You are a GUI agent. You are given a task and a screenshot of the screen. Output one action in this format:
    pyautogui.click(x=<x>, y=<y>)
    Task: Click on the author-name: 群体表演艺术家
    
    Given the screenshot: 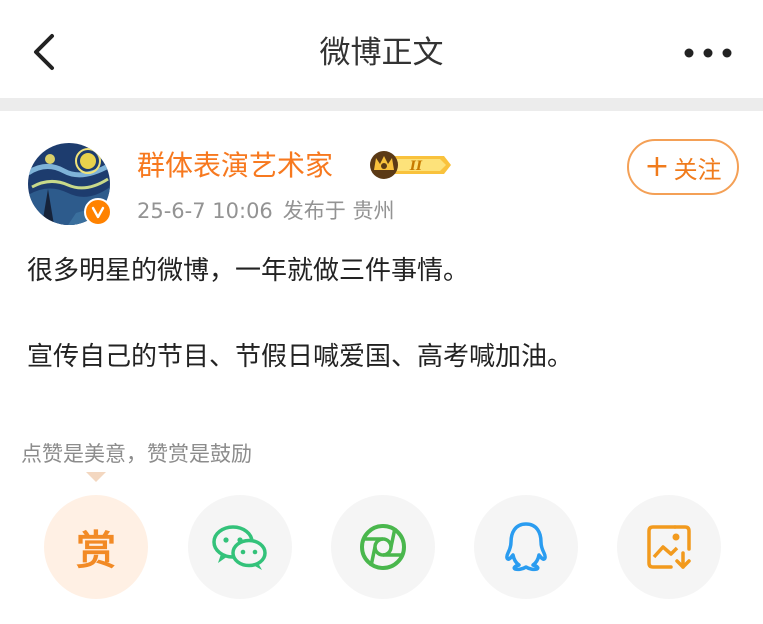 What is the action you would take?
    pyautogui.click(x=235, y=166)
    